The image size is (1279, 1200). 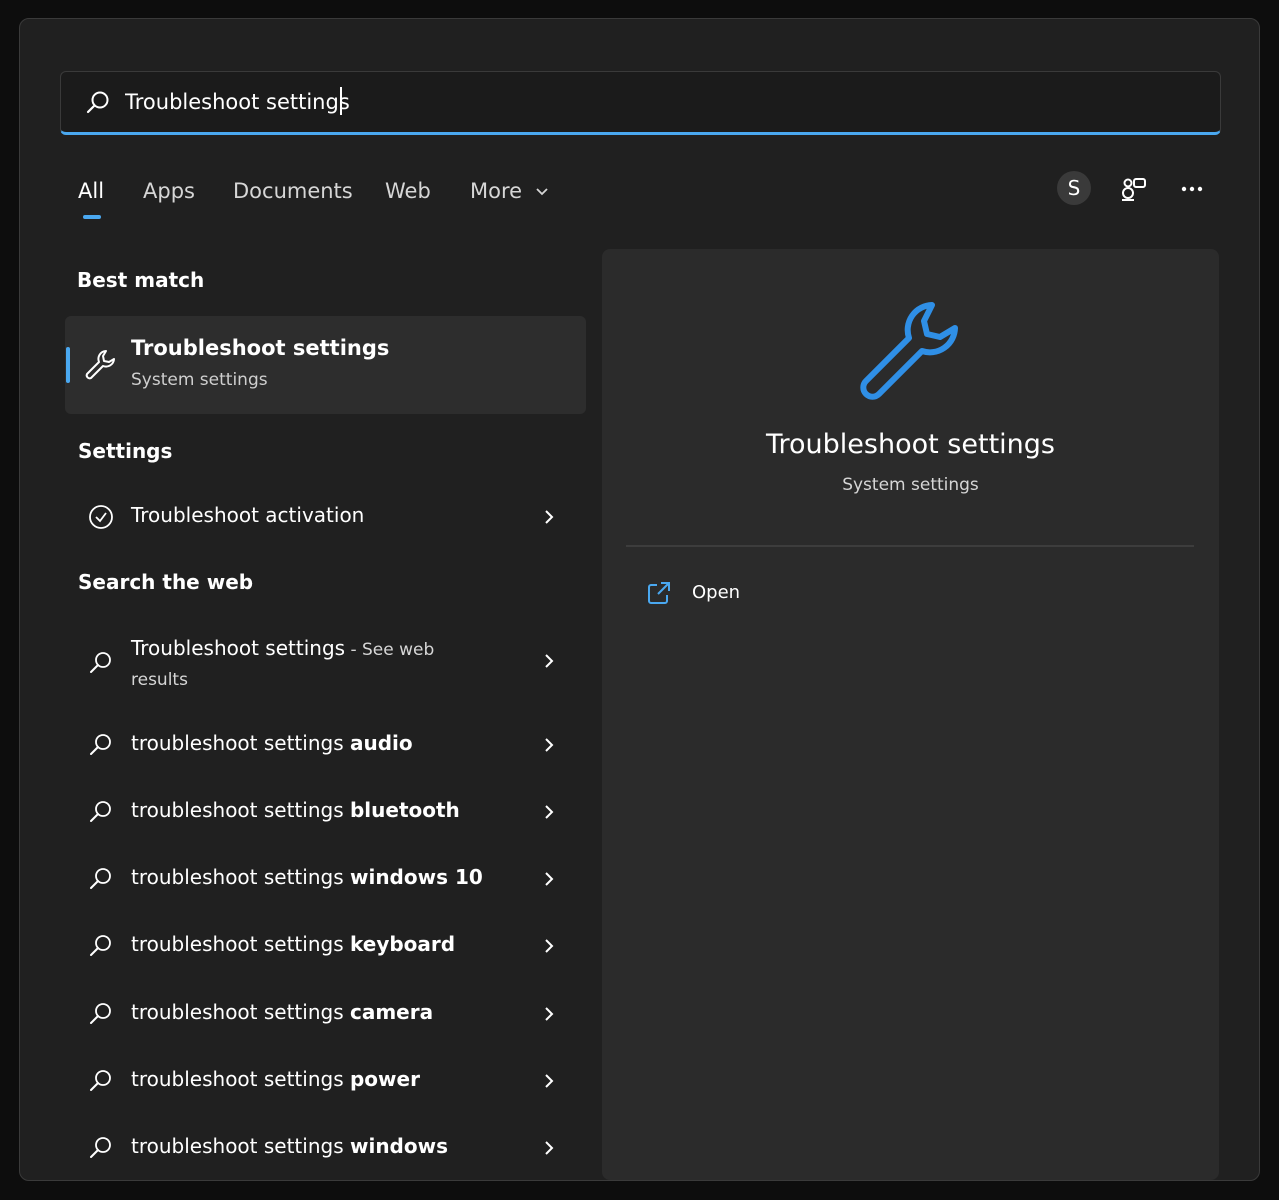 I want to click on list-item: Troubleshoot activation, so click(x=325, y=517).